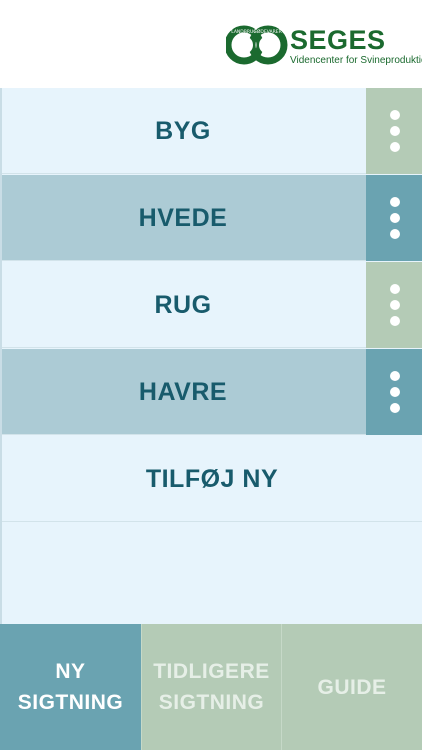 This screenshot has height=750, width=422. I want to click on tab-guide: GUIDE, so click(351, 687).